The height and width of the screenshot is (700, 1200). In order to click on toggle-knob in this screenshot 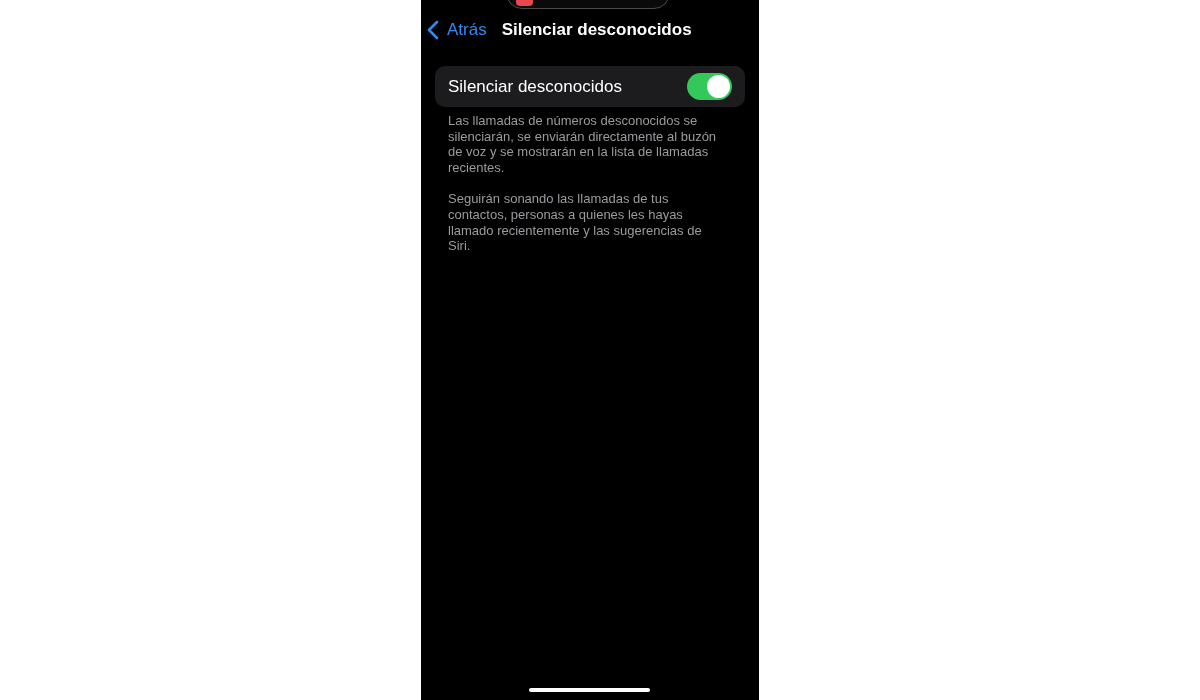, I will do `click(718, 86)`.